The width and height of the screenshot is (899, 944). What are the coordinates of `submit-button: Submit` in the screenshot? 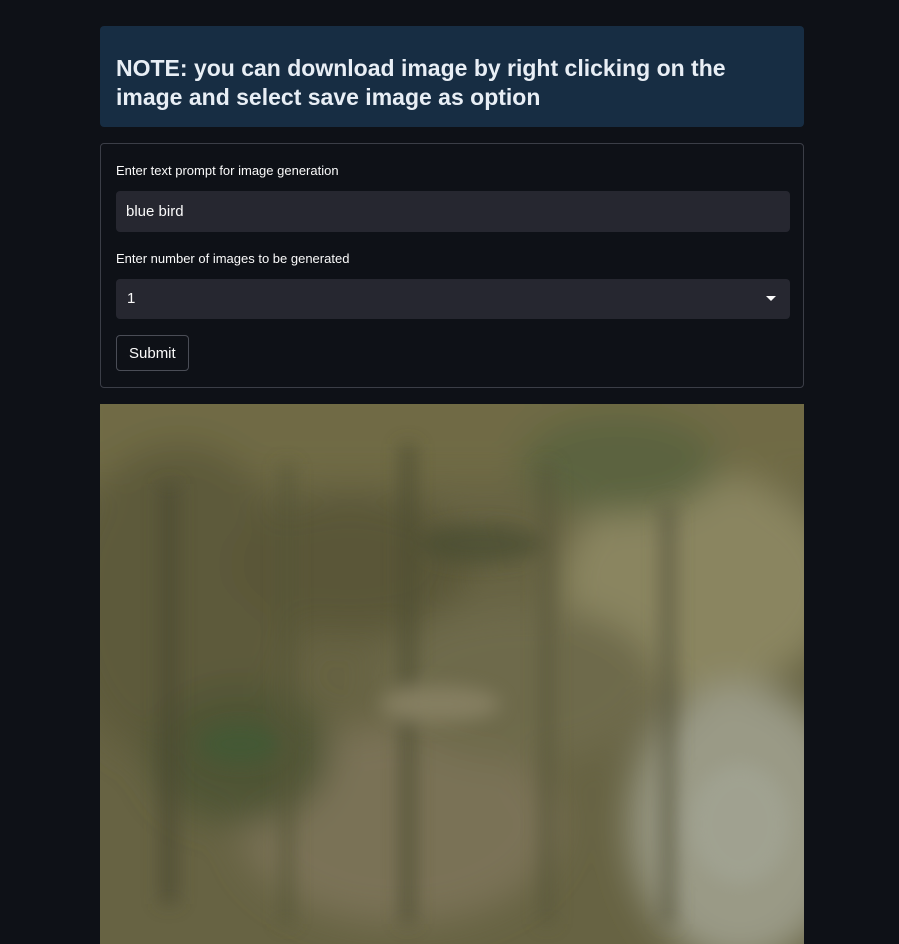 It's located at (152, 353).